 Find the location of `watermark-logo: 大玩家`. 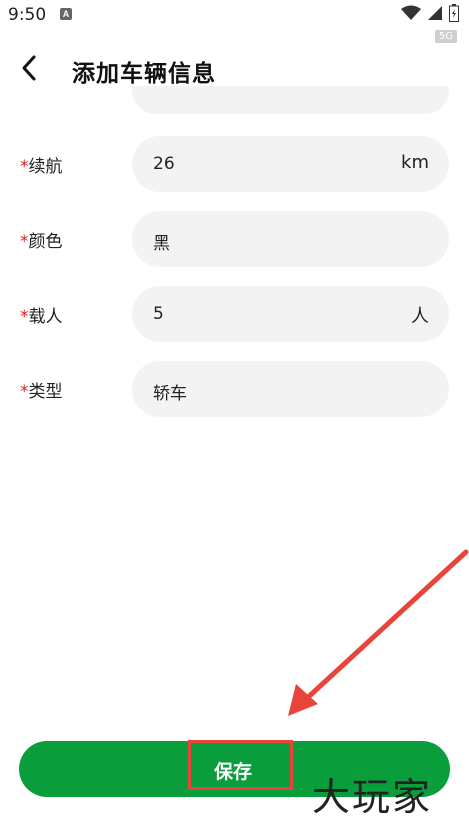

watermark-logo: 大玩家 is located at coordinates (372, 797).